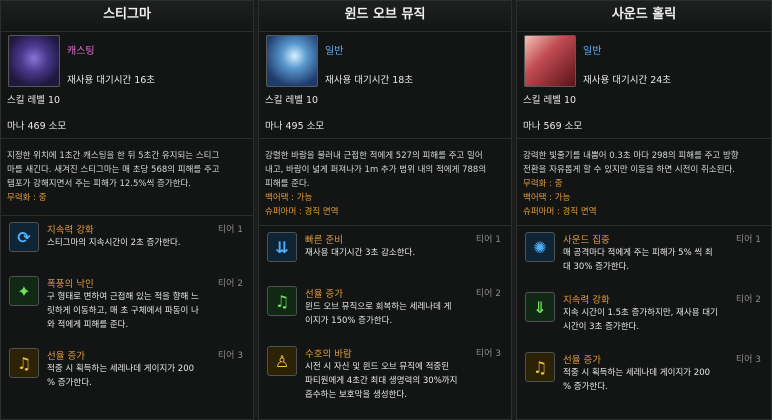 This screenshot has height=420, width=772. I want to click on cooldown-text: 재사용 대기시간 16초, so click(111, 80).